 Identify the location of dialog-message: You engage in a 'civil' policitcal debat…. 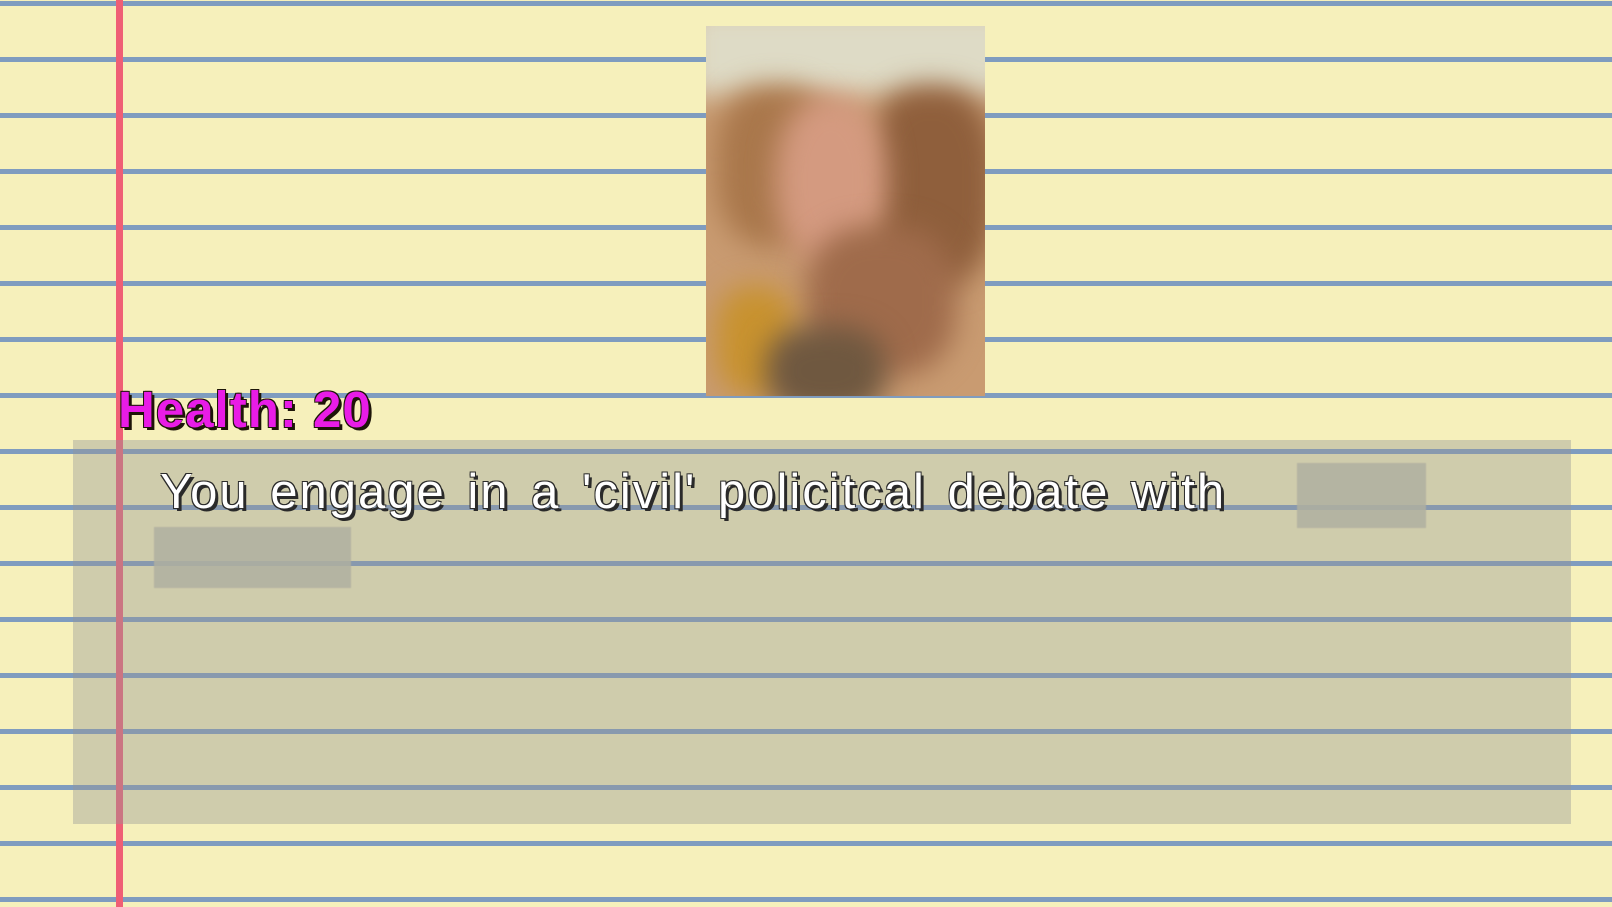
(693, 492).